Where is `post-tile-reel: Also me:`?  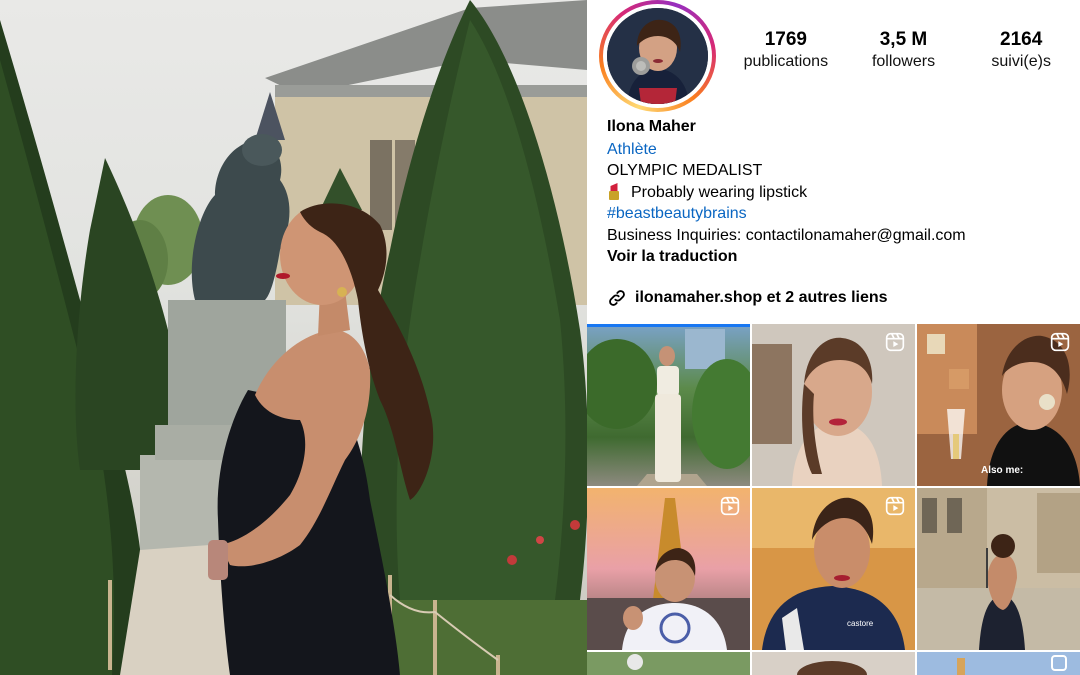
post-tile-reel: Also me: is located at coordinates (998, 405).